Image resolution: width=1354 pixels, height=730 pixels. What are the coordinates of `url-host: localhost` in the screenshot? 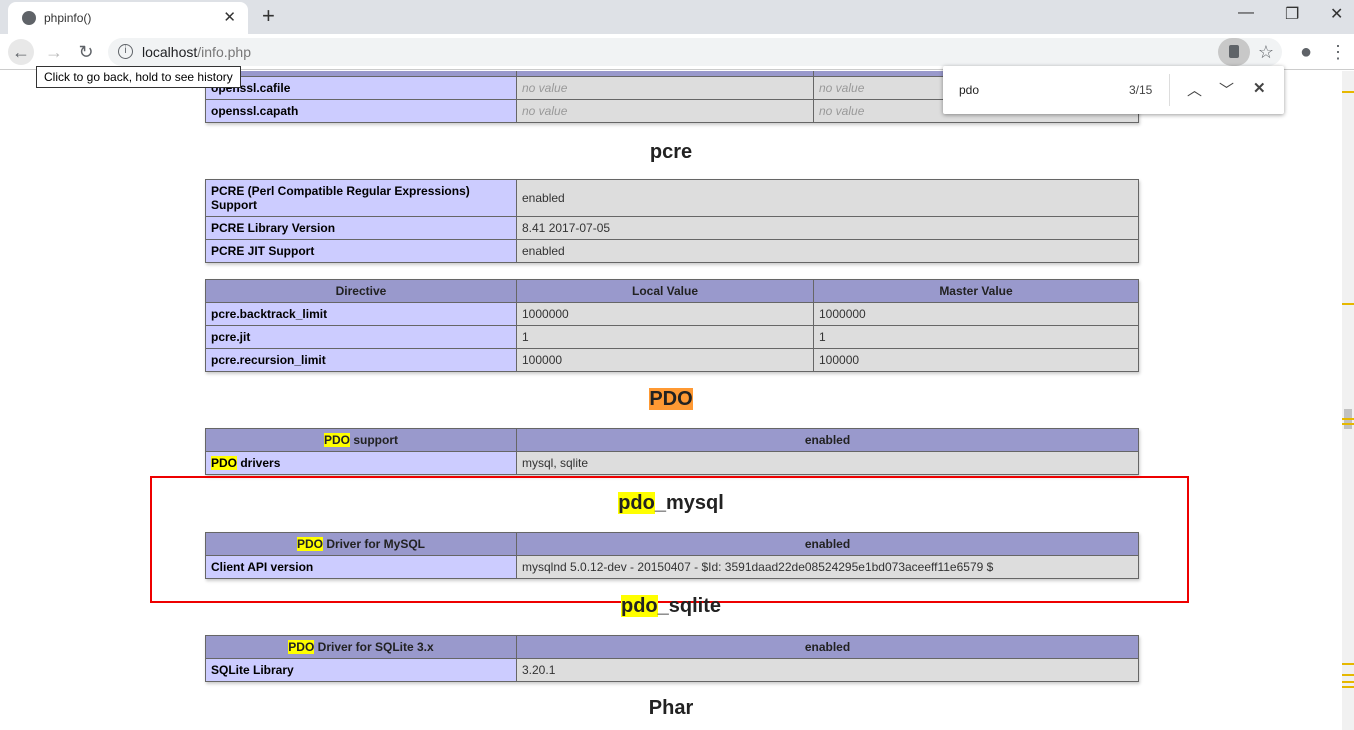 It's located at (170, 52).